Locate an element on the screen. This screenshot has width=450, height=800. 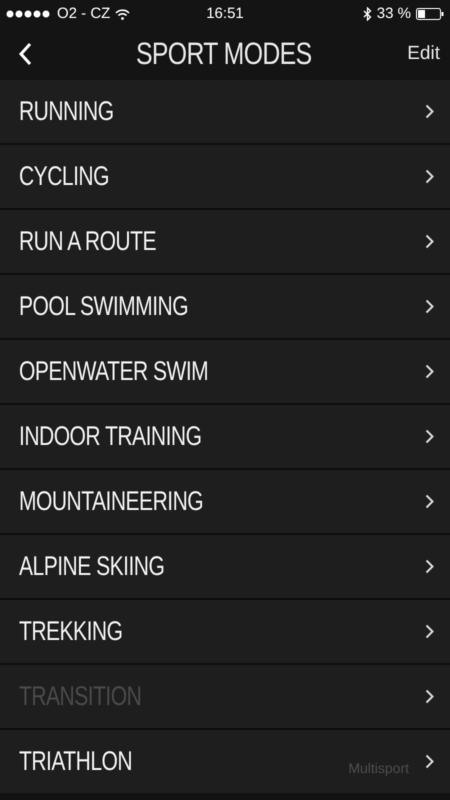
mode-label: TREKKING is located at coordinates (70, 631).